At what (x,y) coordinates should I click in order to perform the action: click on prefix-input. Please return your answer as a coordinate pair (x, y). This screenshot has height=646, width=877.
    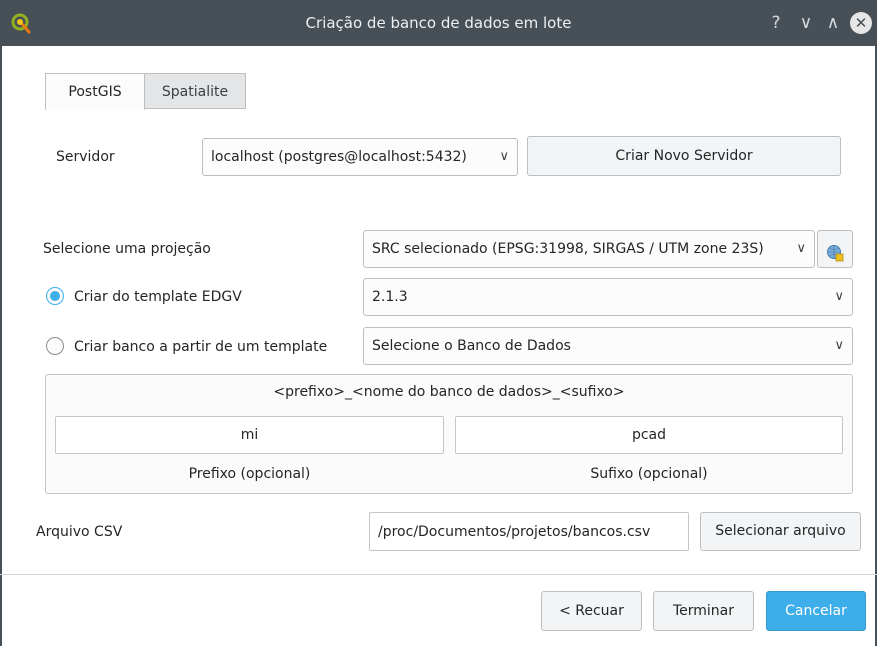
    Looking at the image, I should click on (249, 435).